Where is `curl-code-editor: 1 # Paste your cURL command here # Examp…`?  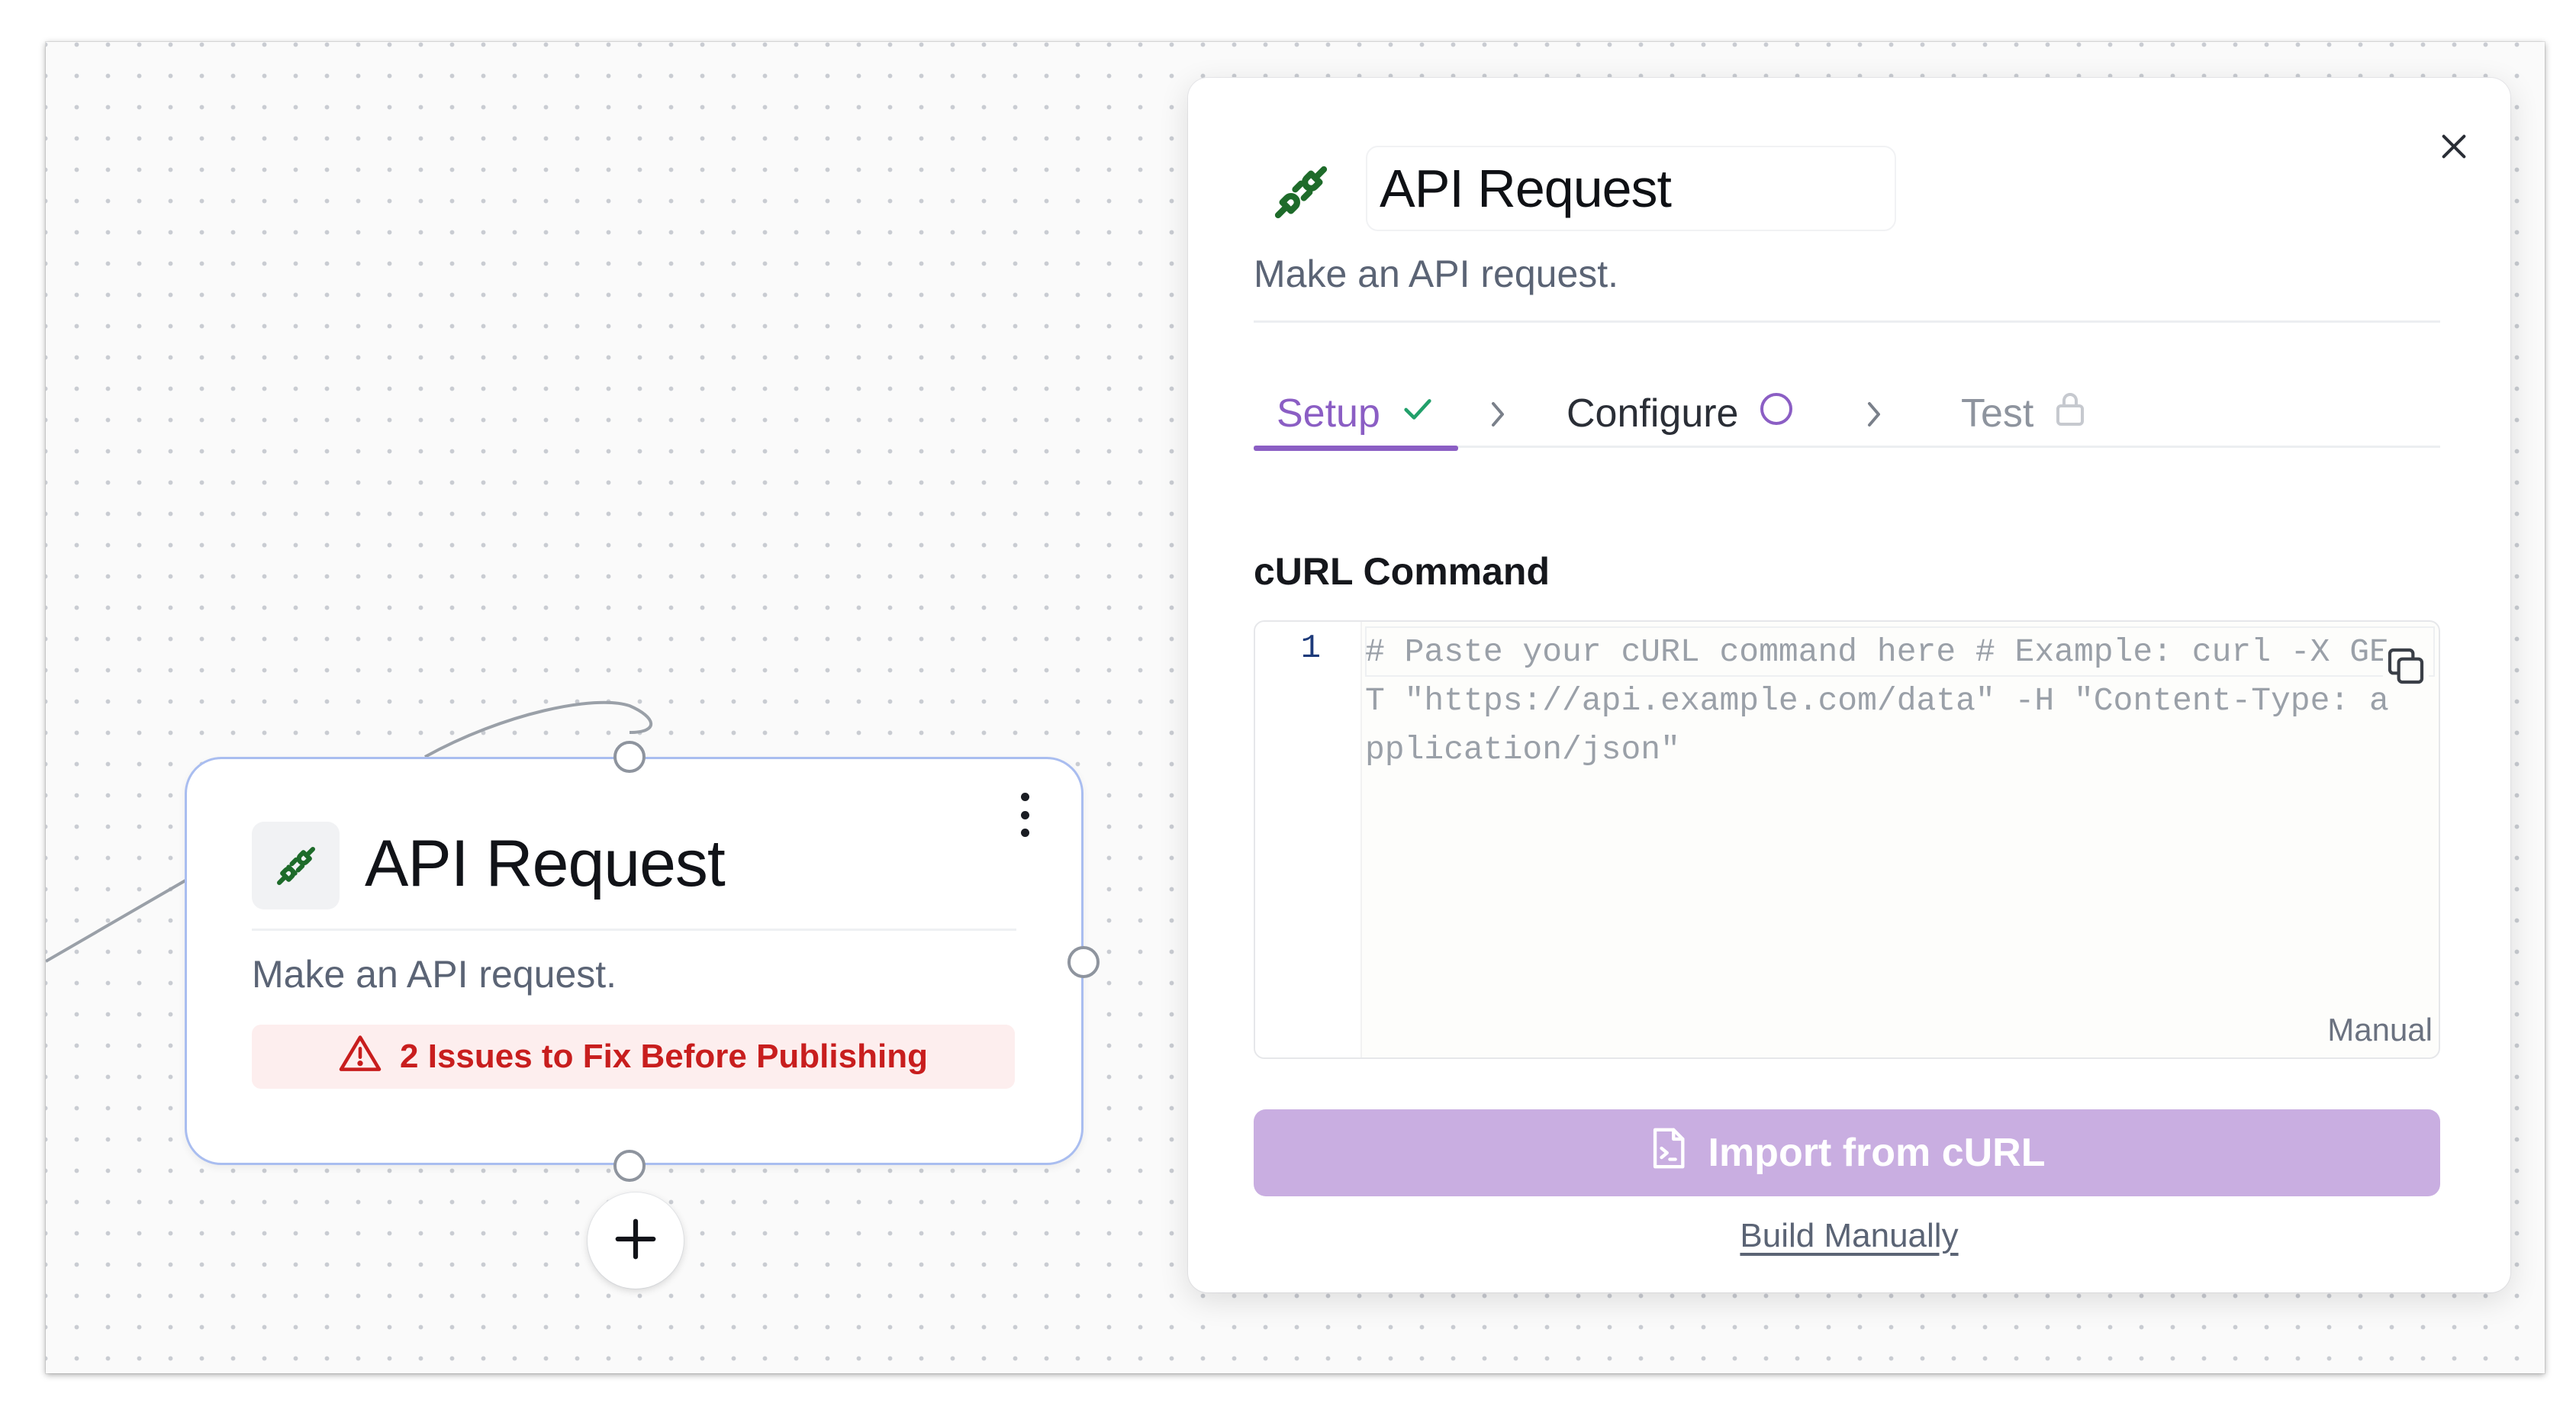
curl-code-editor: 1 # Paste your cURL command here # Examp… is located at coordinates (1847, 839).